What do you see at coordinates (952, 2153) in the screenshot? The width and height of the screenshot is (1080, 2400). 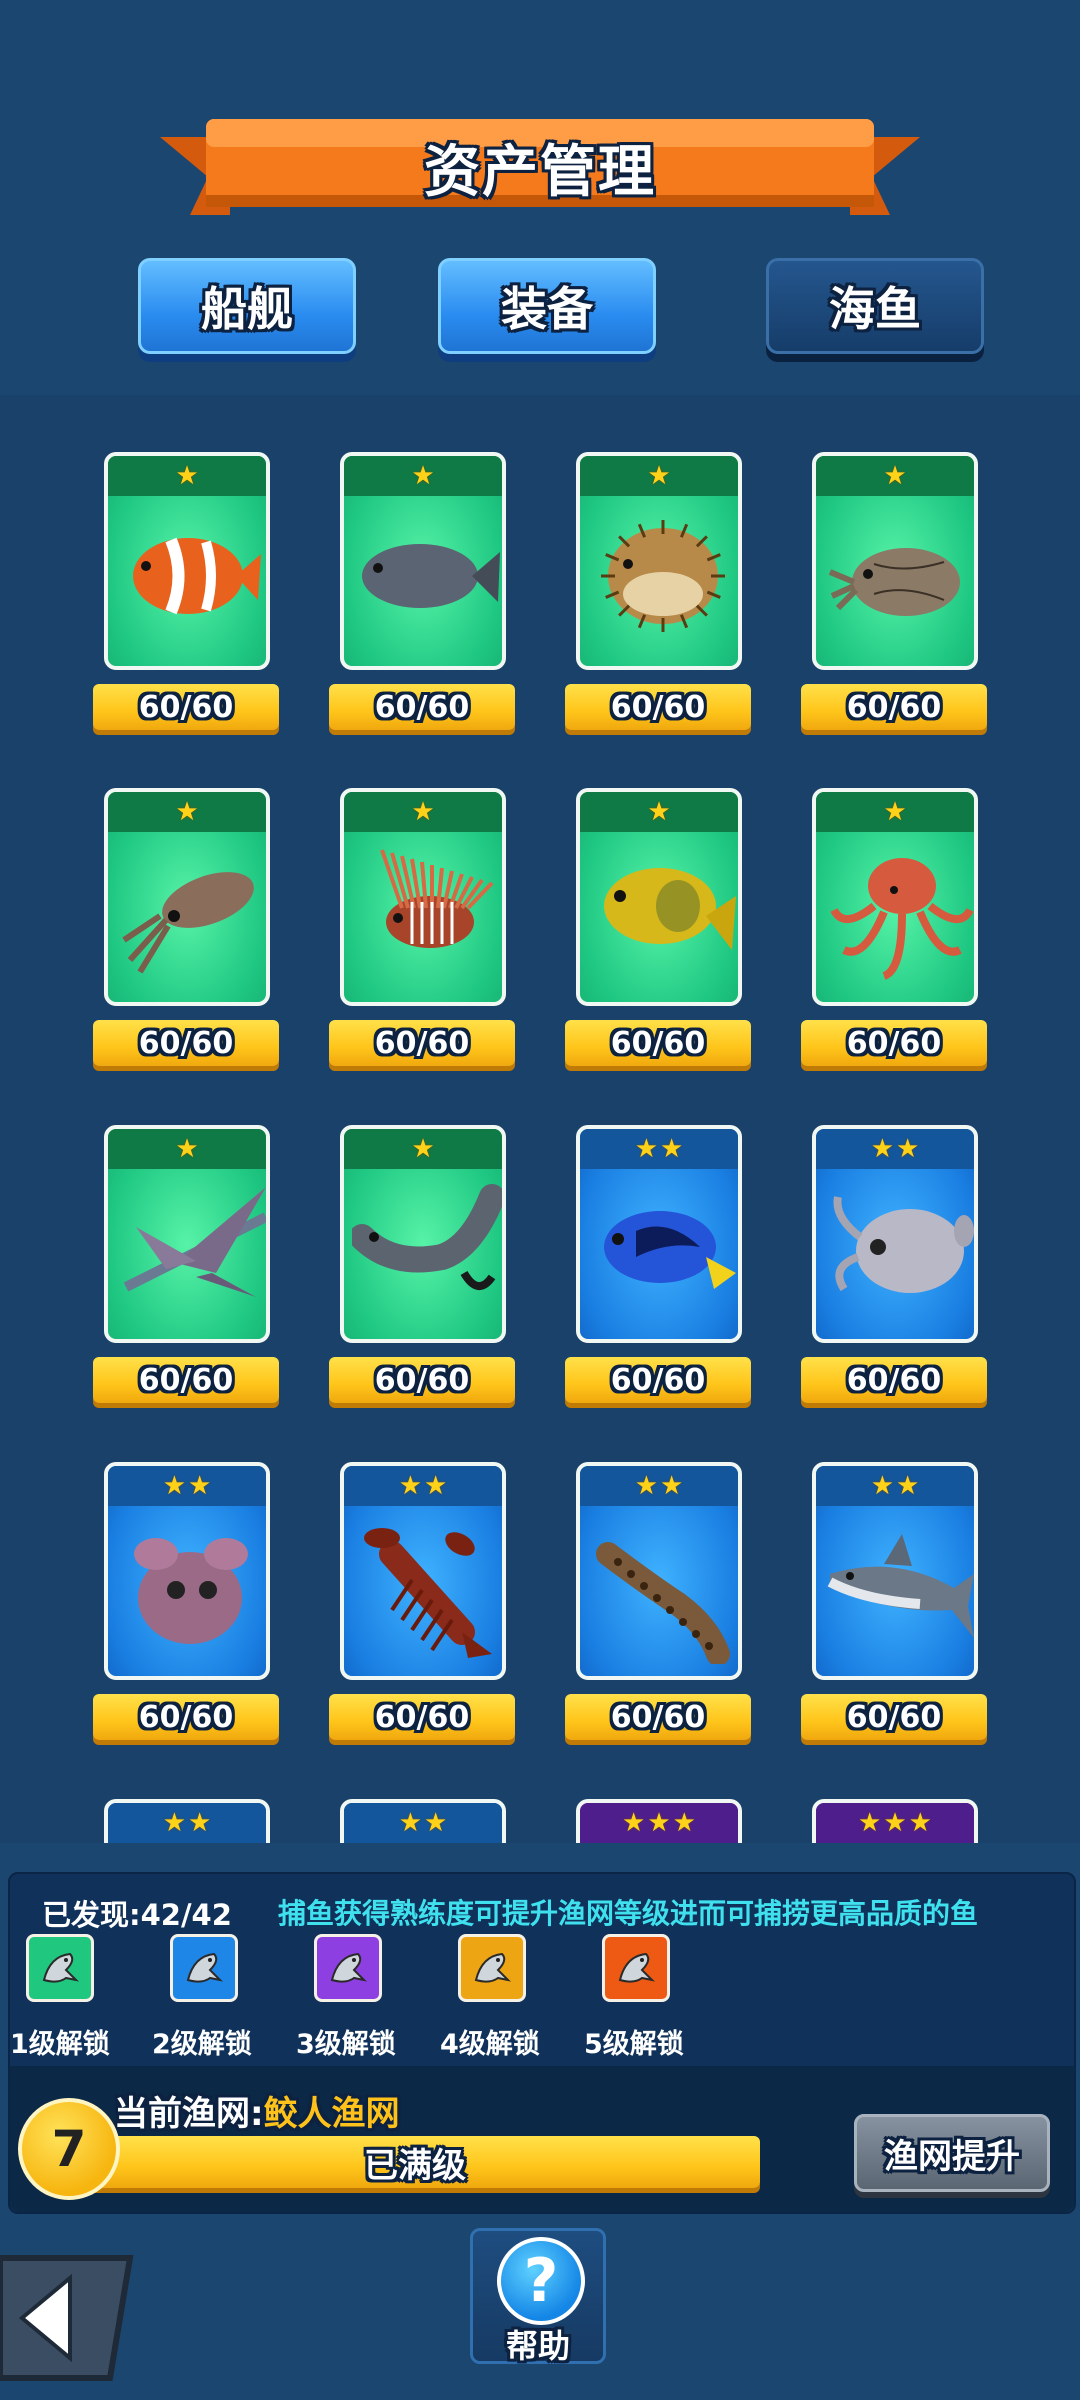 I see `net-upgrade-button: 渔网提升` at bounding box center [952, 2153].